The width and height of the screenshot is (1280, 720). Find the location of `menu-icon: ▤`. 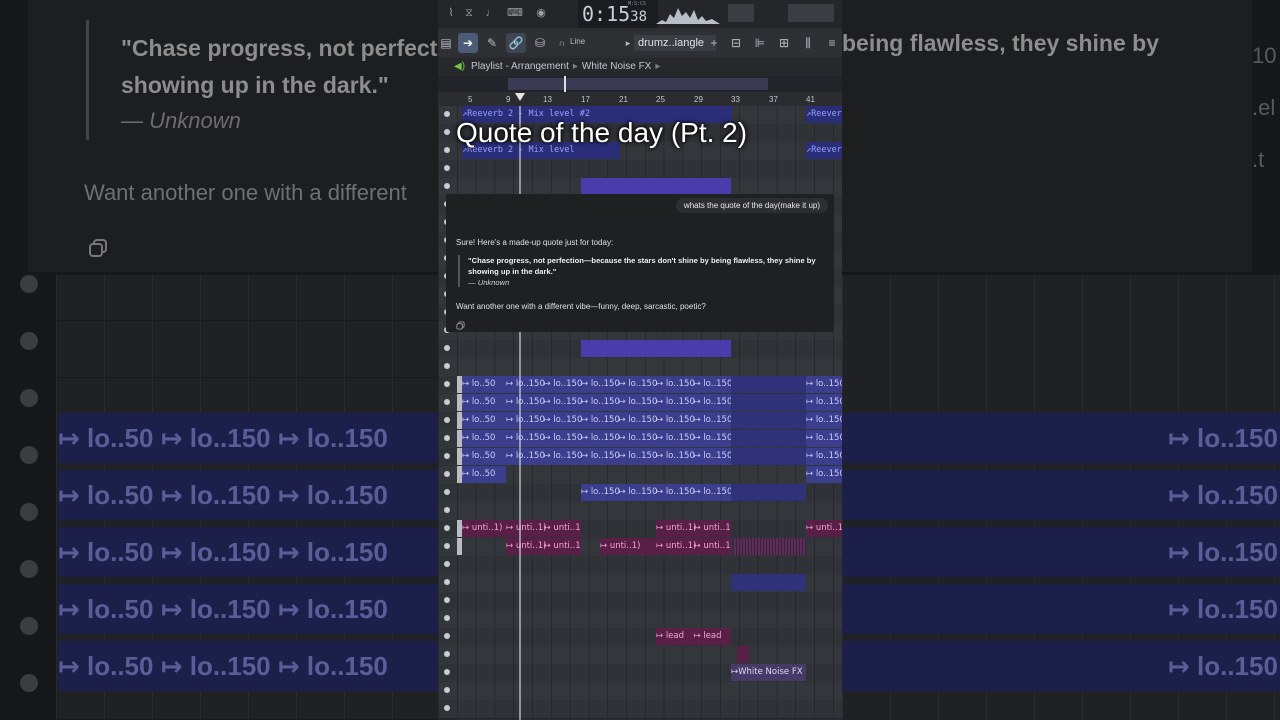

menu-icon: ▤ is located at coordinates (447, 43).